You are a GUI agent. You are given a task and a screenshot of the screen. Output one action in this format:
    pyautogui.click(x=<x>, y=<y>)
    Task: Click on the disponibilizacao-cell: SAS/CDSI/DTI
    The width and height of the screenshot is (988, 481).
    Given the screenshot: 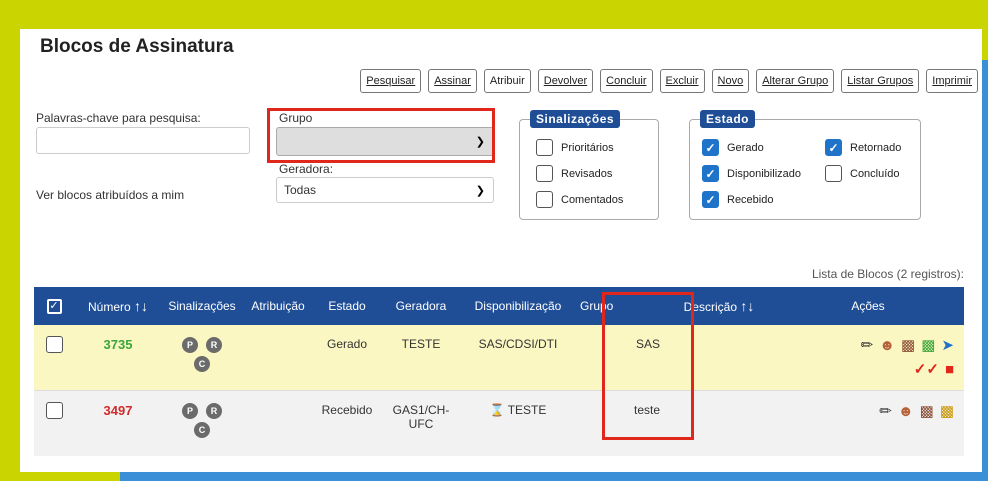 What is the action you would take?
    pyautogui.click(x=518, y=344)
    